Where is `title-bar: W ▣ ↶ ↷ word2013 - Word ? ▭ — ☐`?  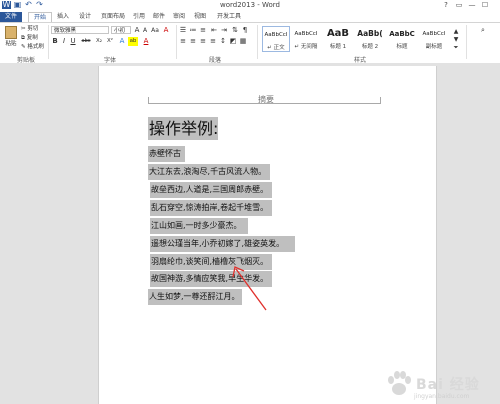 title-bar: W ▣ ↶ ↷ word2013 - Word ? ▭ — ☐ is located at coordinates (250, 5).